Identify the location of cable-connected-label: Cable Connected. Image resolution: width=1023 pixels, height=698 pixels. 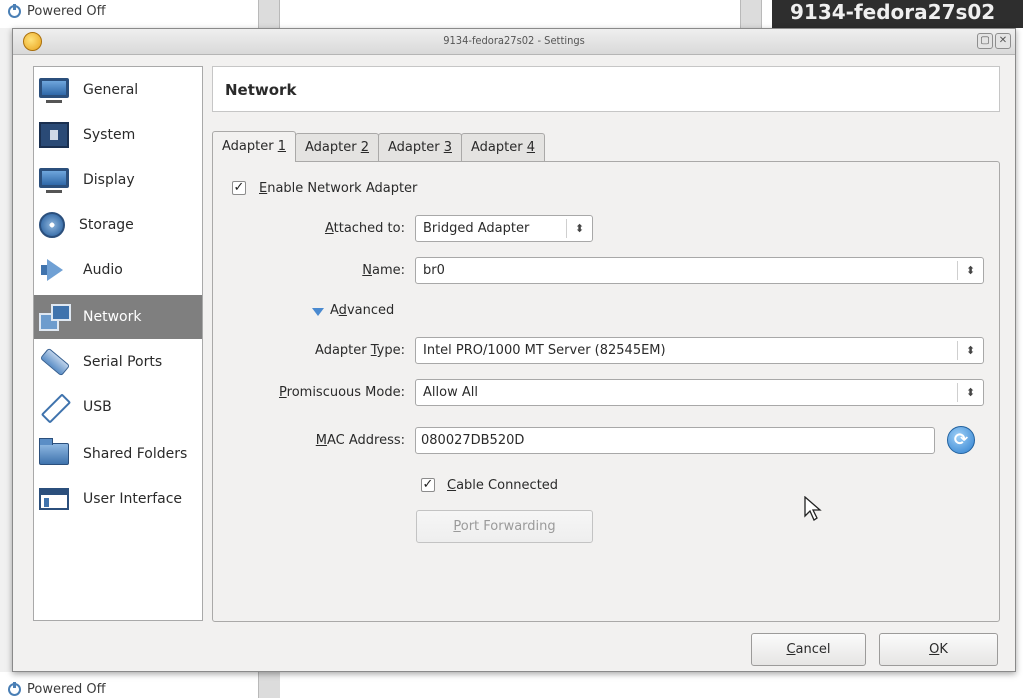
(502, 485).